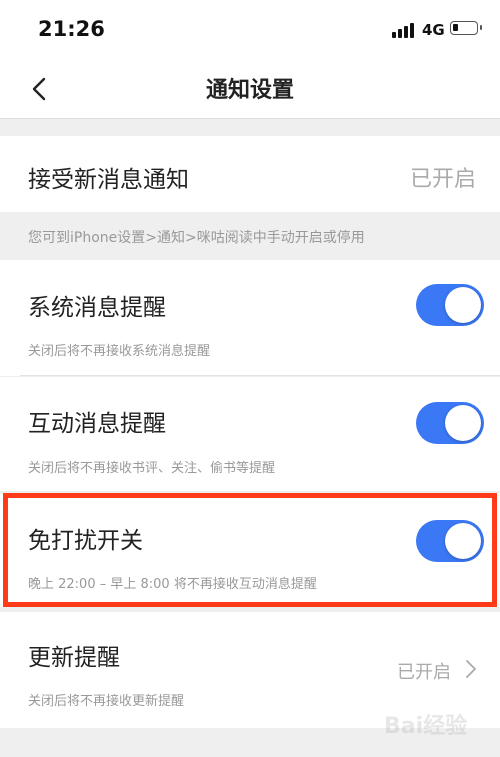 This screenshot has height=757, width=500. What do you see at coordinates (260, 375) in the screenshot?
I see `divider` at bounding box center [260, 375].